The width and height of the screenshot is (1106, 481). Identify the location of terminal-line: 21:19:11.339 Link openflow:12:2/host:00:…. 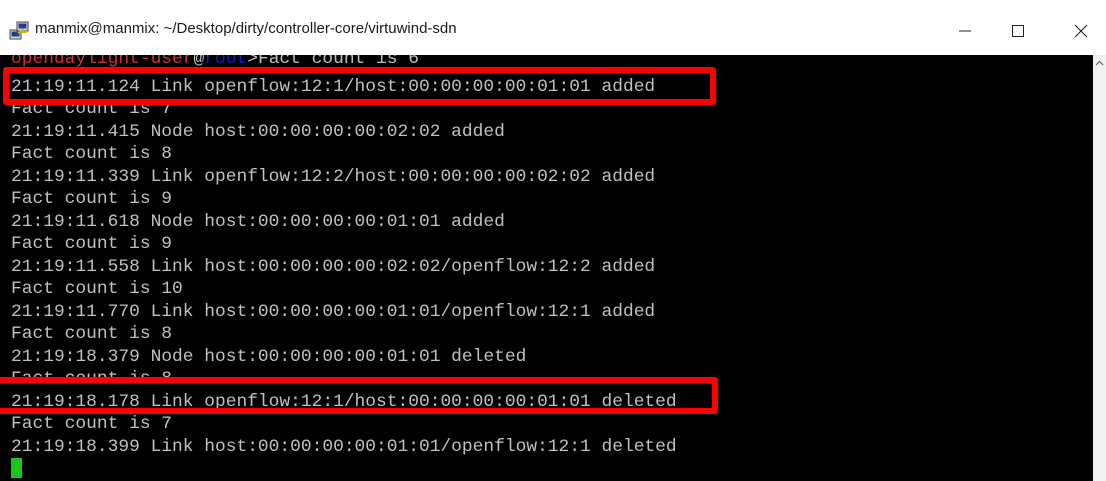
(333, 177).